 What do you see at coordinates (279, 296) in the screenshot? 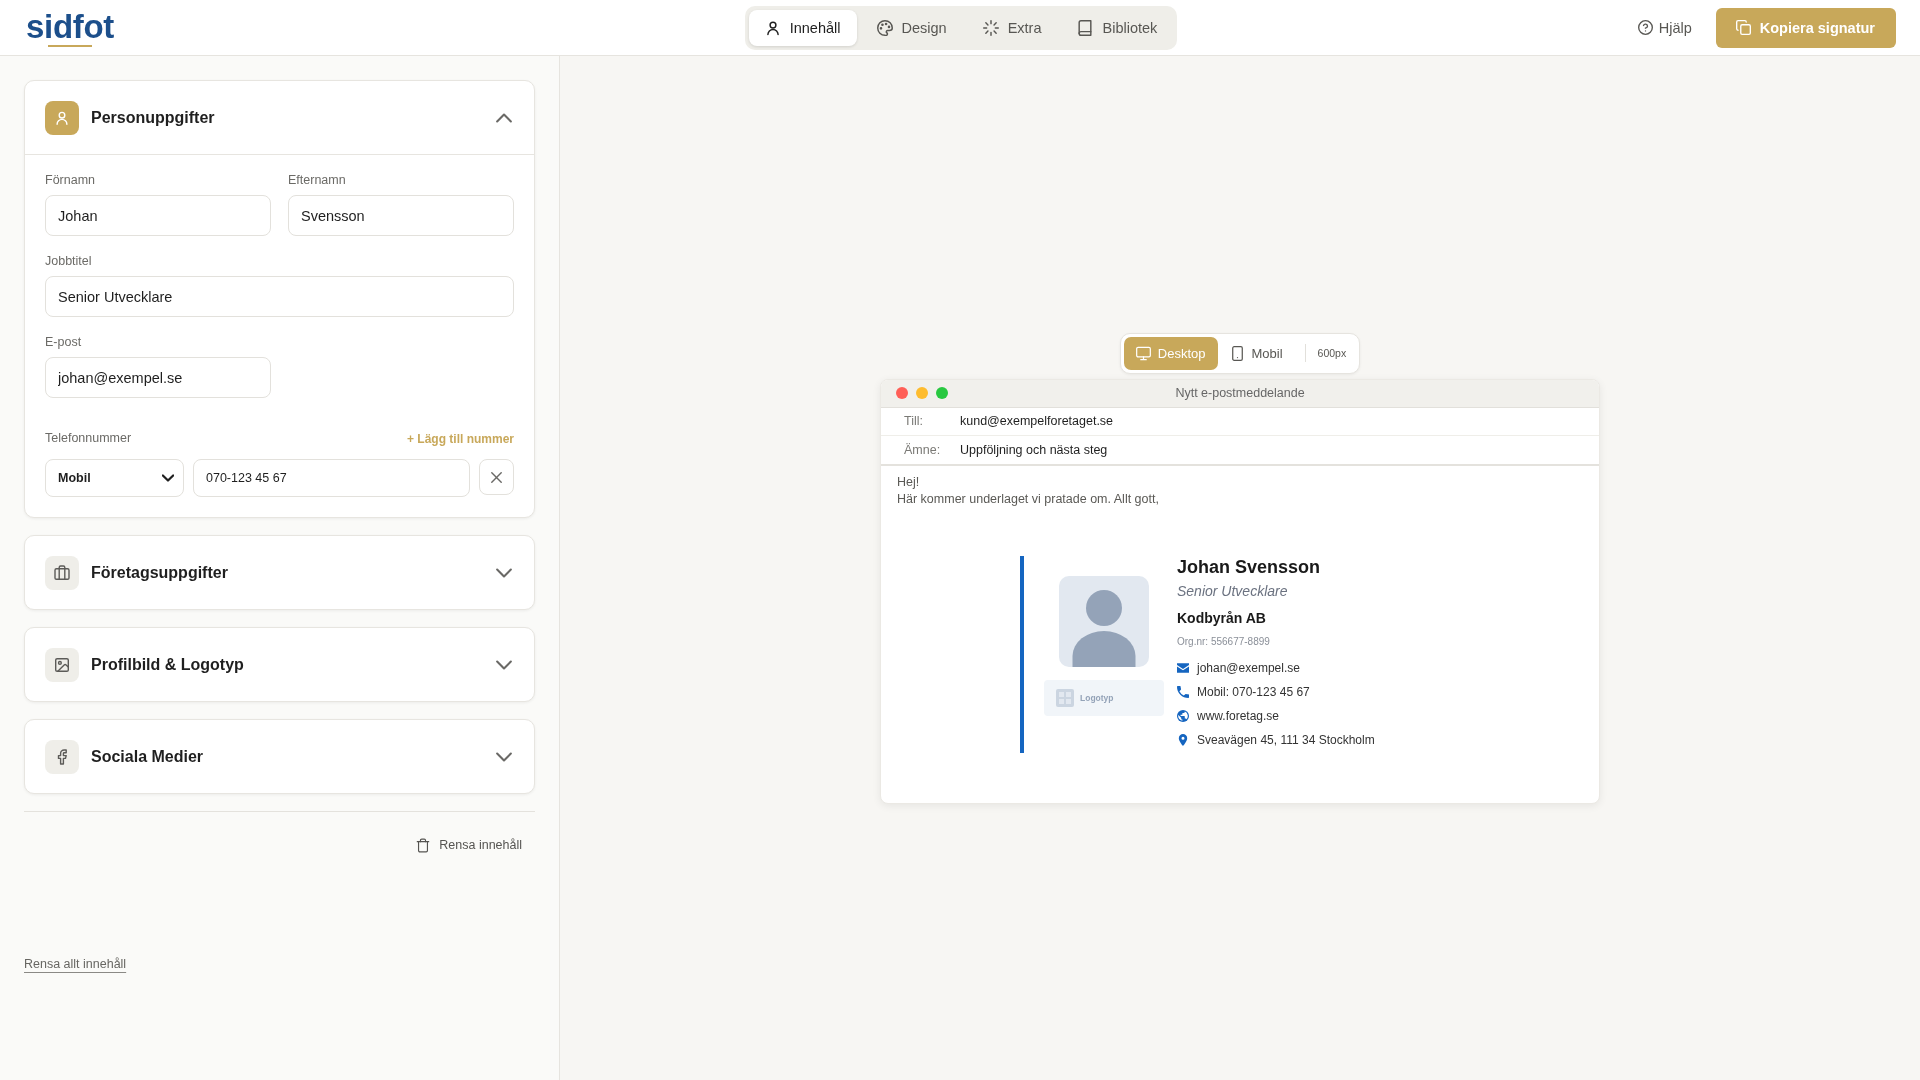
I see `text-field: Senior Utvecklare` at bounding box center [279, 296].